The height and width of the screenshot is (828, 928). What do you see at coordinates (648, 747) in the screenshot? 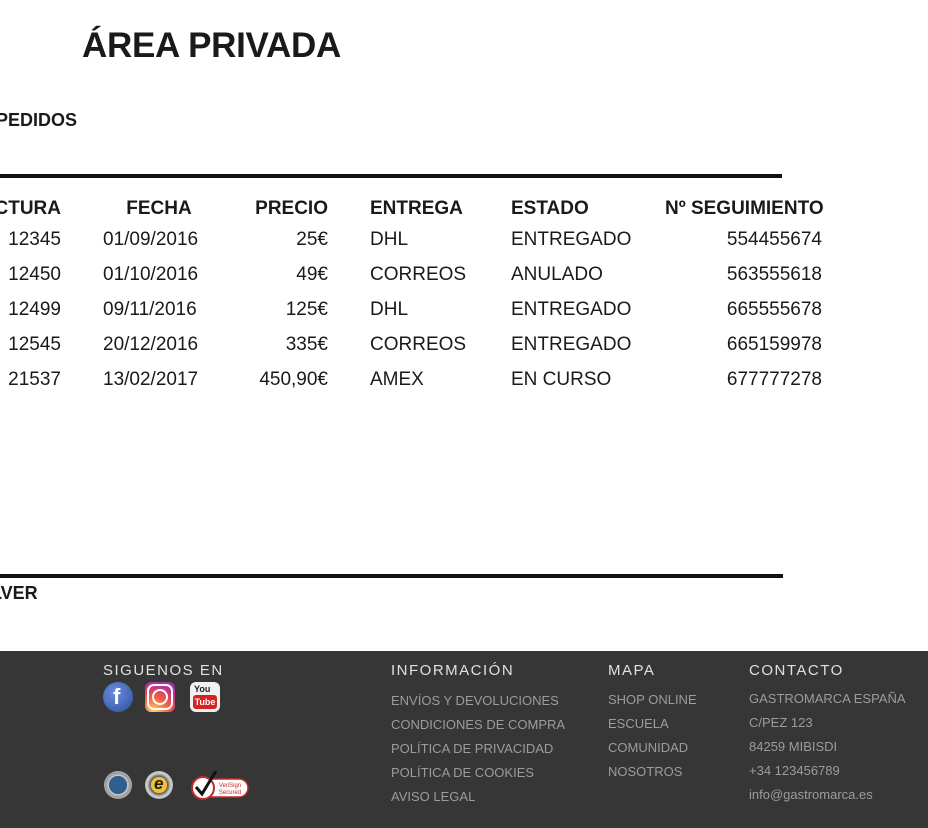
I see `footer-link-community: COMUNIDAD` at bounding box center [648, 747].